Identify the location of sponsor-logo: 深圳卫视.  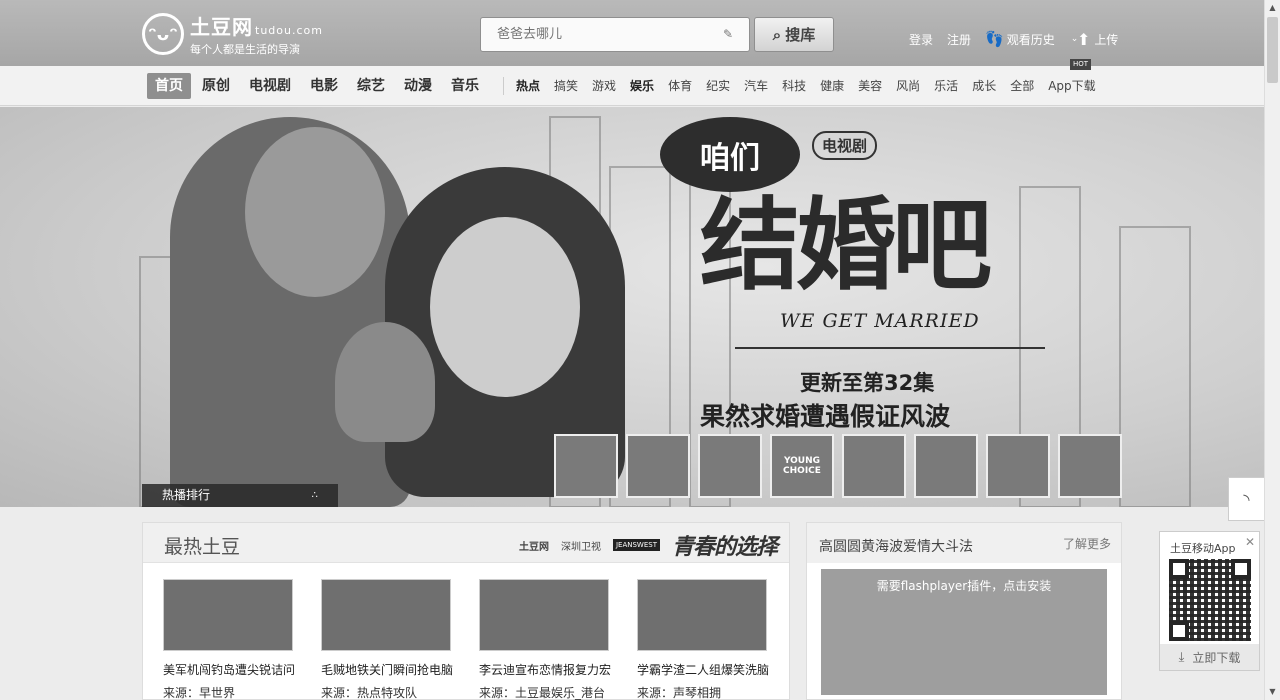
(580, 547).